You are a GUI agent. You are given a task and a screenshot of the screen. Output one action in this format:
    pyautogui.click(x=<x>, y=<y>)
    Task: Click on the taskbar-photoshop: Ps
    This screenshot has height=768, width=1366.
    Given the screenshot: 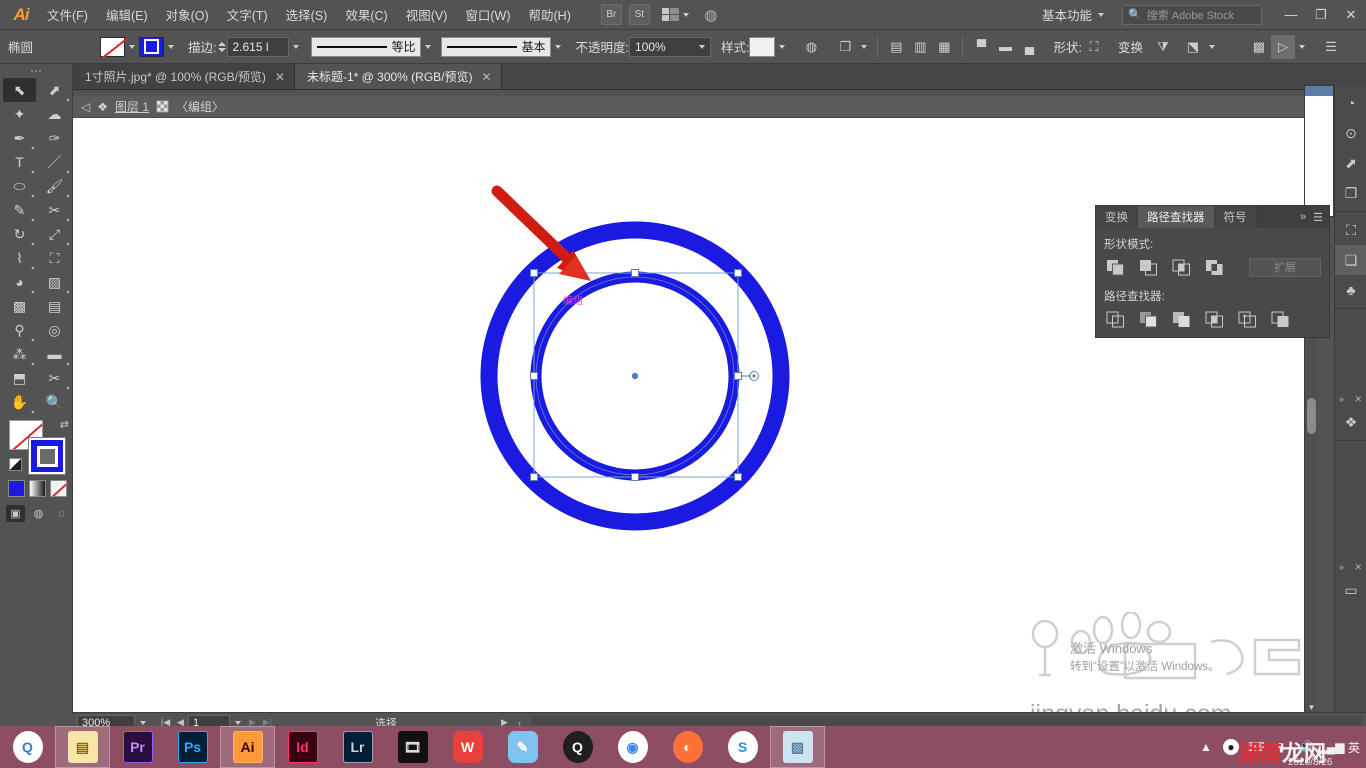 What is the action you would take?
    pyautogui.click(x=192, y=747)
    